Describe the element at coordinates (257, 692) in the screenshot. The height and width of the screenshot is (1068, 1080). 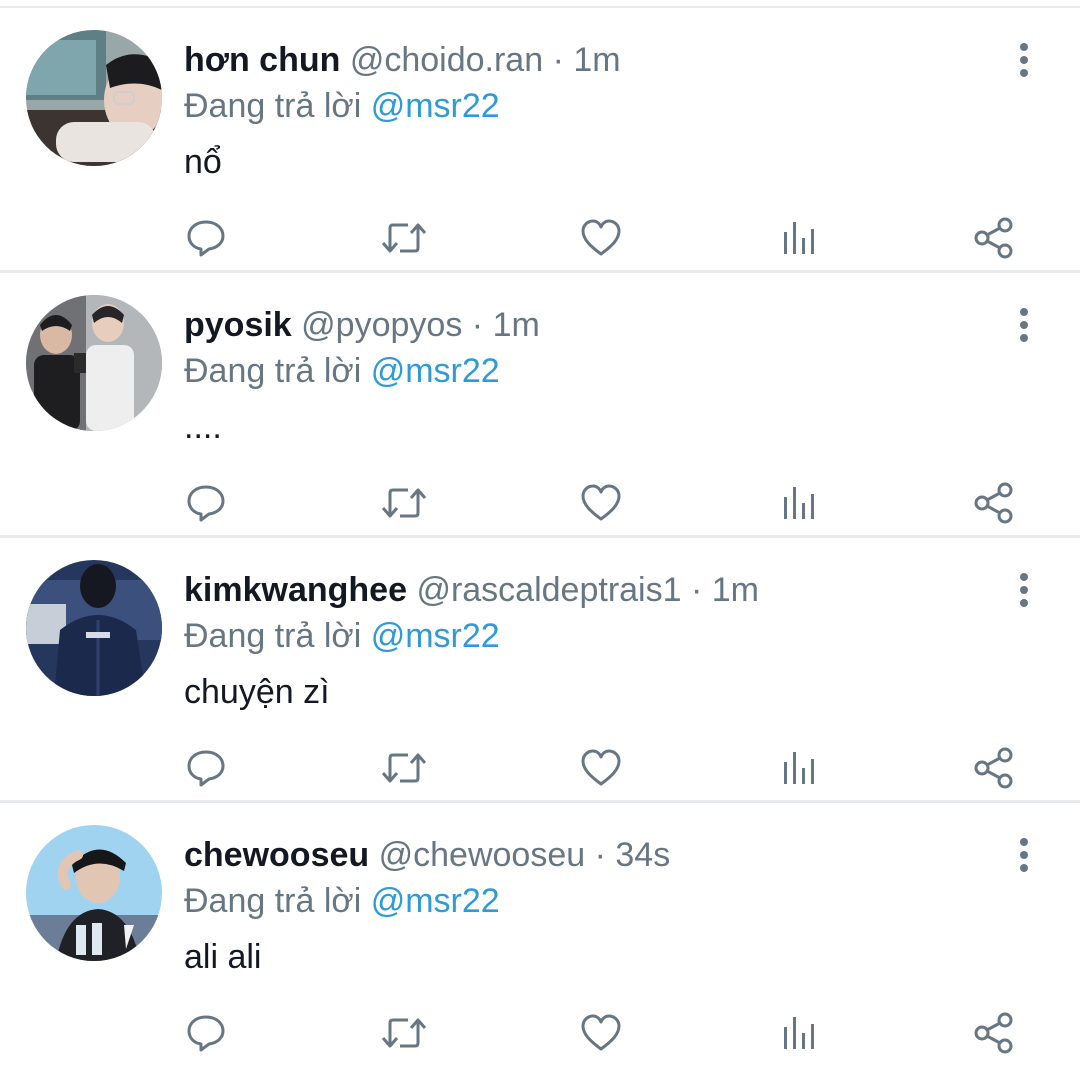
I see `tweet-text: chuyện zì` at that location.